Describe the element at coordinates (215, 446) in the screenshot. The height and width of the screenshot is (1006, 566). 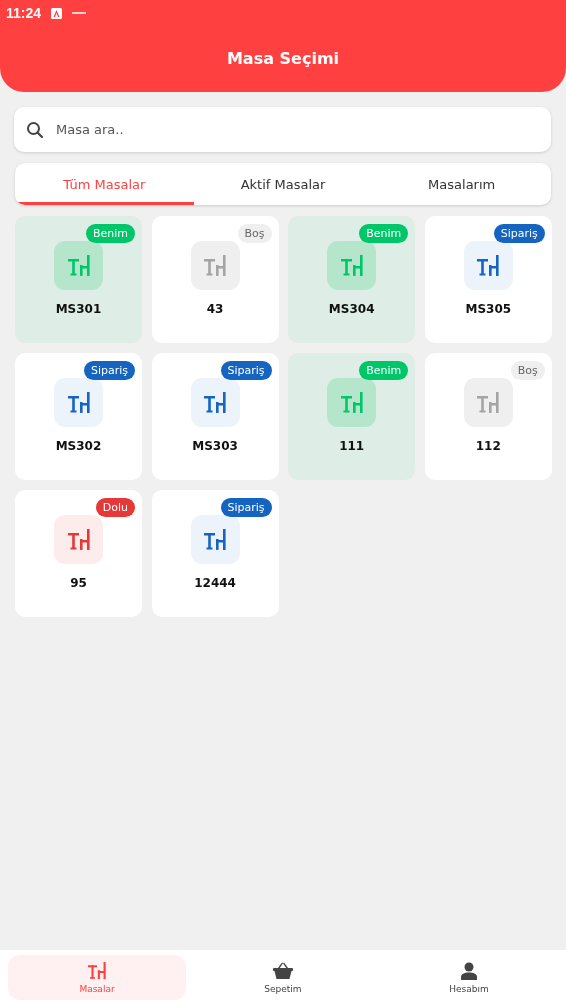
I see `table-name: MS303` at that location.